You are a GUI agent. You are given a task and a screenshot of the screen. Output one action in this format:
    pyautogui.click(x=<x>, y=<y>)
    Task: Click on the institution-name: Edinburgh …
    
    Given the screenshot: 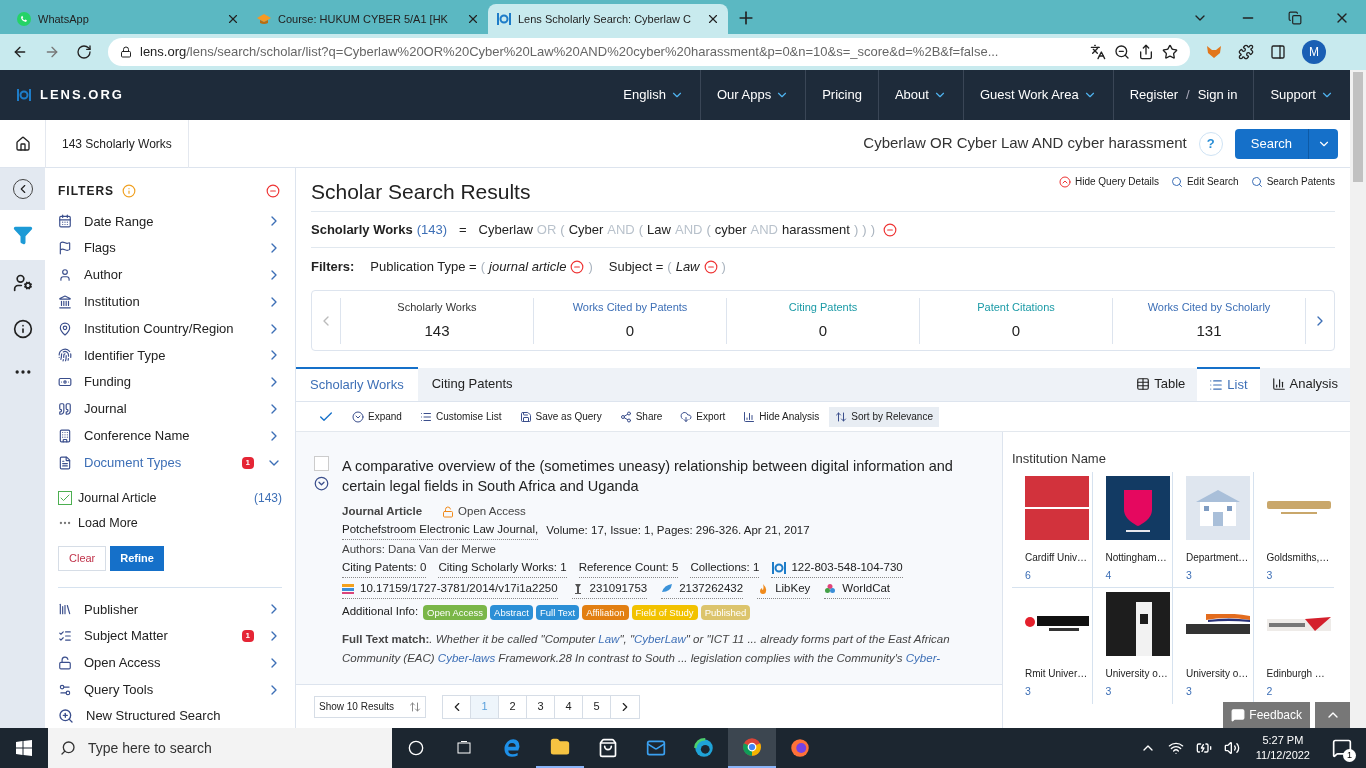 What is the action you would take?
    pyautogui.click(x=1295, y=673)
    